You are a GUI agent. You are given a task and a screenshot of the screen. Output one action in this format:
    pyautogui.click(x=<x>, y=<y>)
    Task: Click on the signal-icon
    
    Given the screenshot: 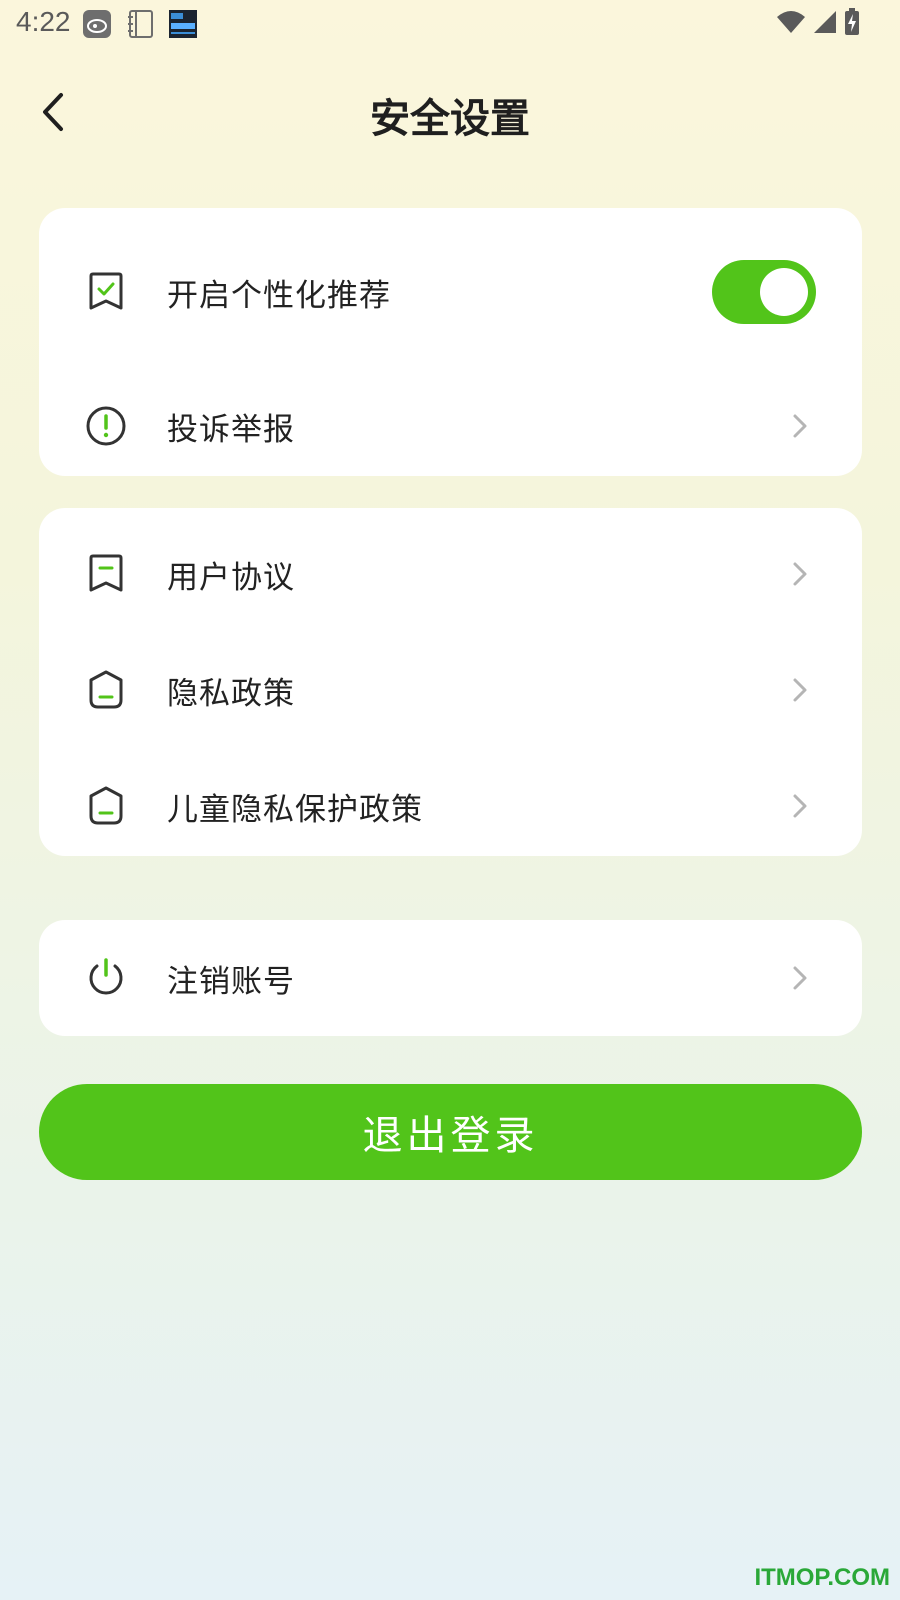 What is the action you would take?
    pyautogui.click(x=825, y=22)
    